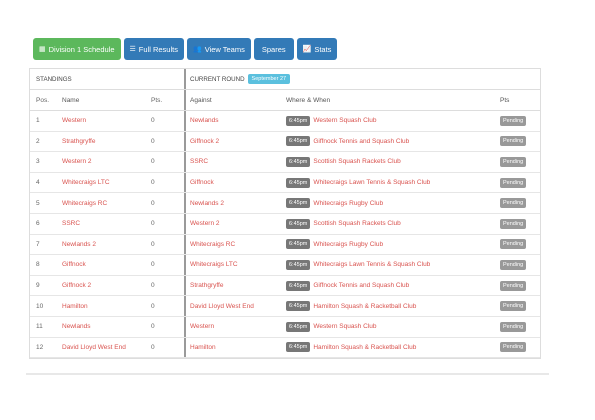 This screenshot has width=595, height=420. Describe the element at coordinates (38, 121) in the screenshot. I see `row-pos: 1` at that location.